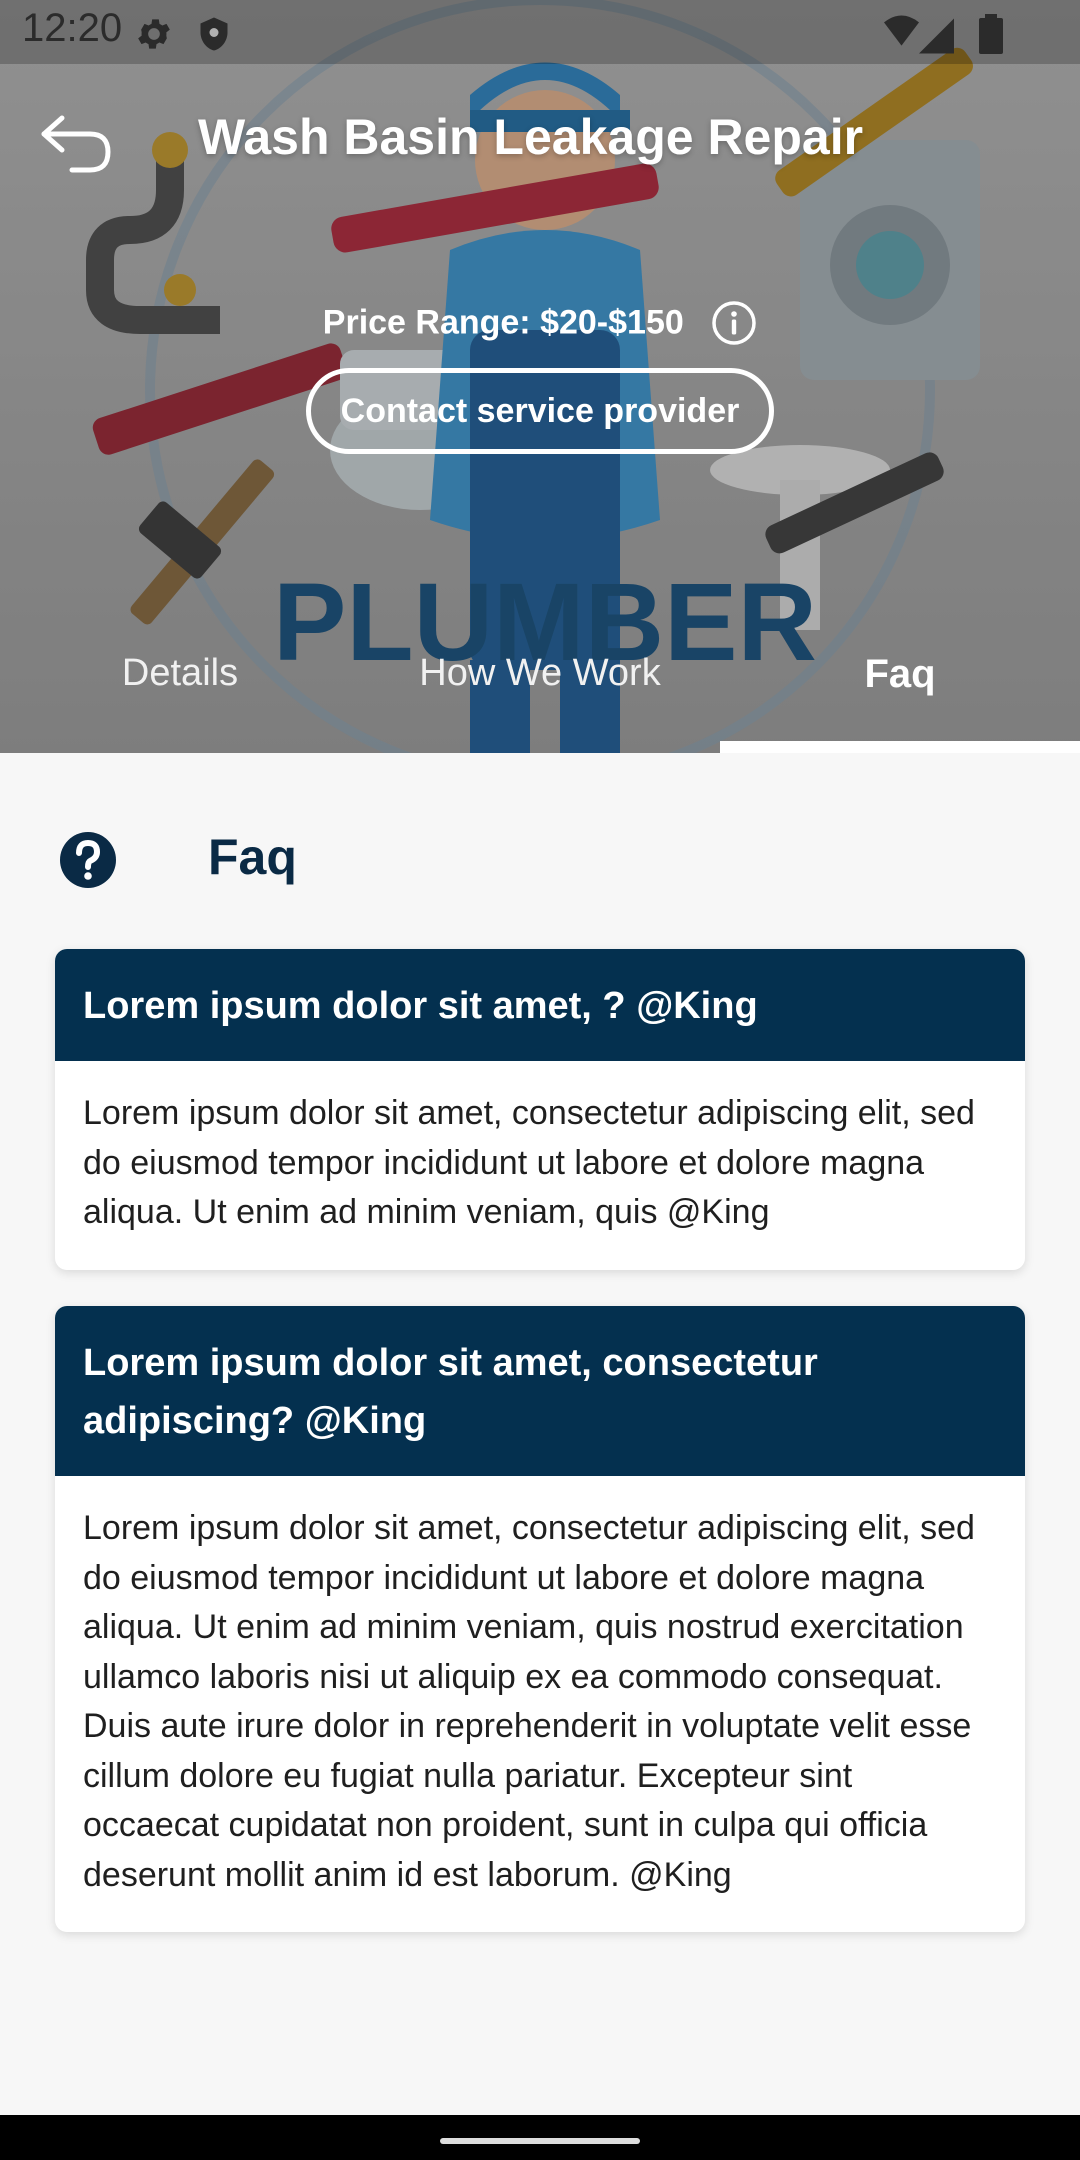  I want to click on home-gesture-handle, so click(540, 2141).